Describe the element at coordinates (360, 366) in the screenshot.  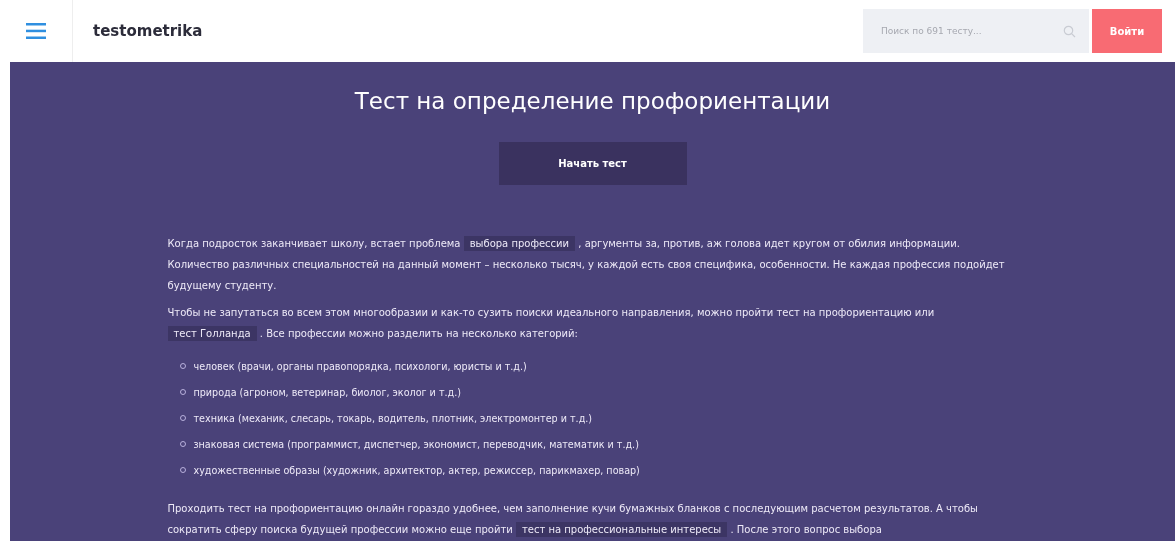
I see `list-item: человек (врачи, органы правопорядка, психологи, юристы и т.д.)` at that location.